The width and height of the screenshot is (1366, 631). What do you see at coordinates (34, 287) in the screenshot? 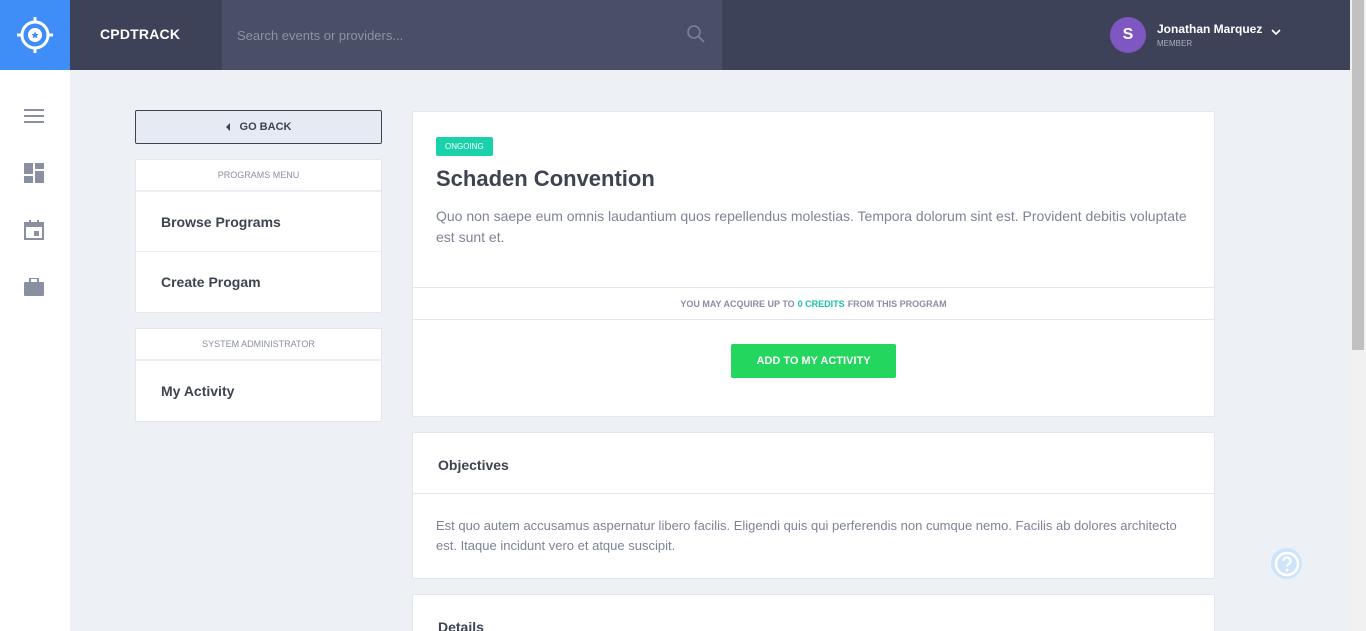
I see `briefcase-icon` at bounding box center [34, 287].